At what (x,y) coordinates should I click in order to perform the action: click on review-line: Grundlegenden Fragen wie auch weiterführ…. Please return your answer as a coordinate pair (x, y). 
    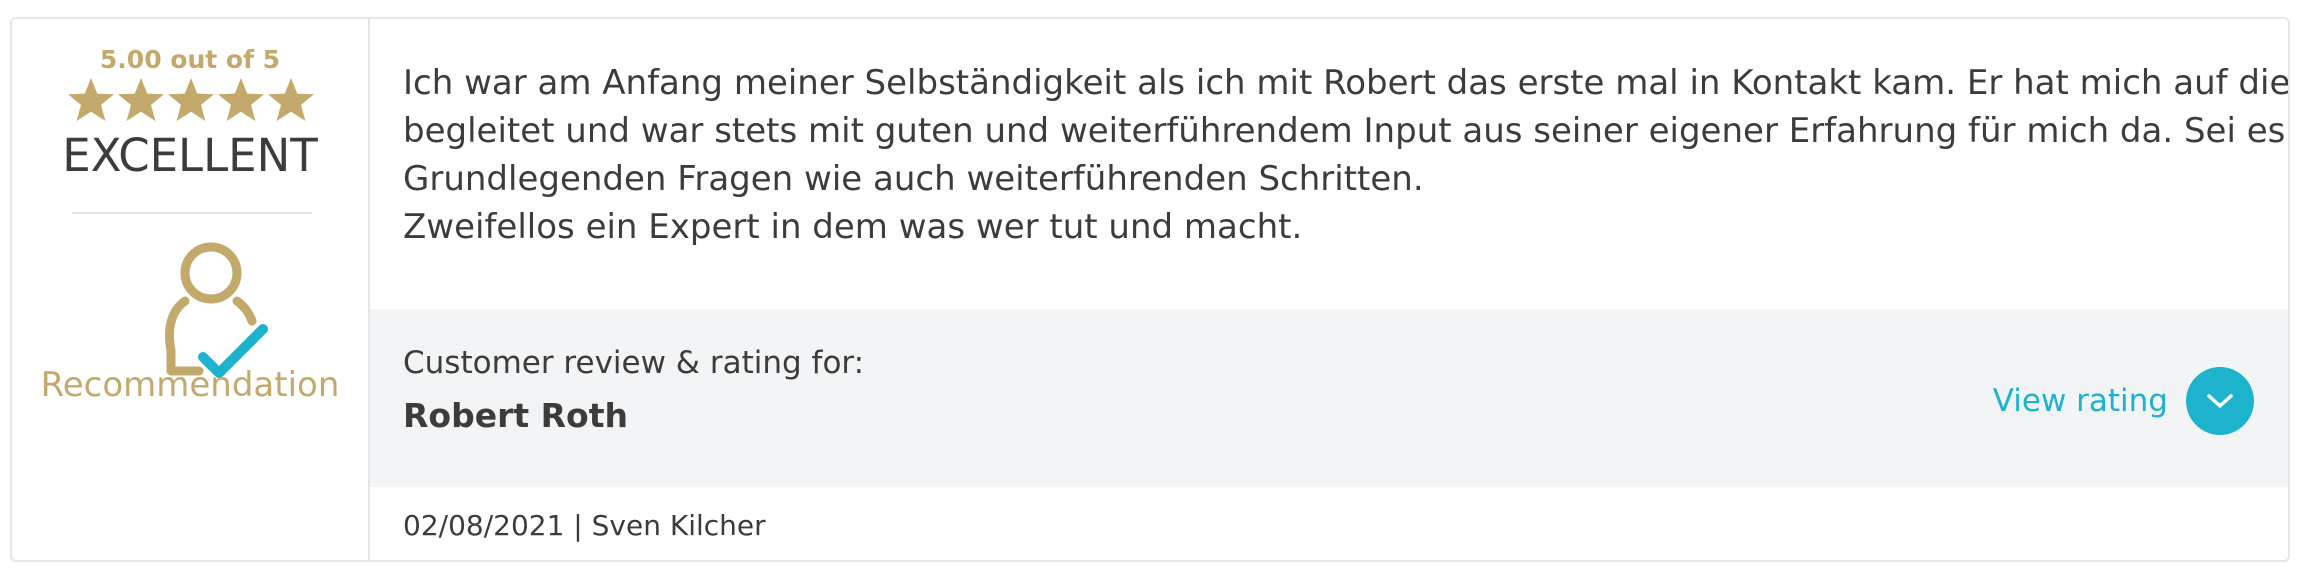
    Looking at the image, I should click on (913, 179).